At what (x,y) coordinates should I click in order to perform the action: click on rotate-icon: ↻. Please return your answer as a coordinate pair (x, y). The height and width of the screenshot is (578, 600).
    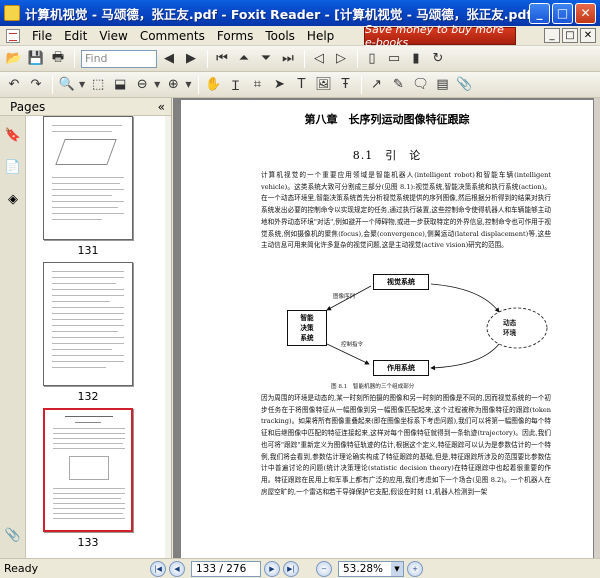
    Looking at the image, I should click on (438, 59).